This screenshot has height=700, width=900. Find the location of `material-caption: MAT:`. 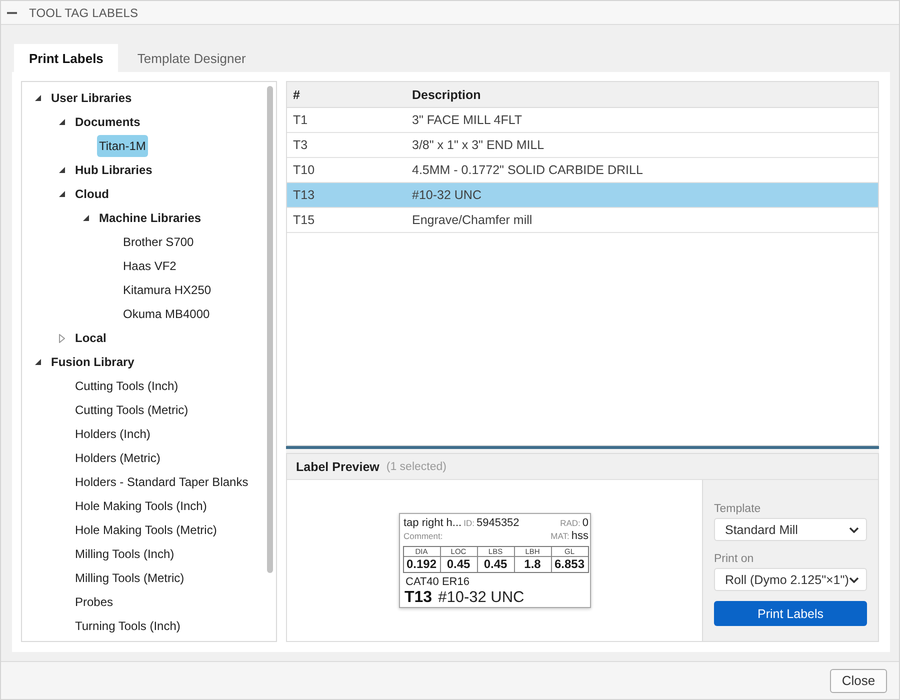

material-caption: MAT: is located at coordinates (560, 536).